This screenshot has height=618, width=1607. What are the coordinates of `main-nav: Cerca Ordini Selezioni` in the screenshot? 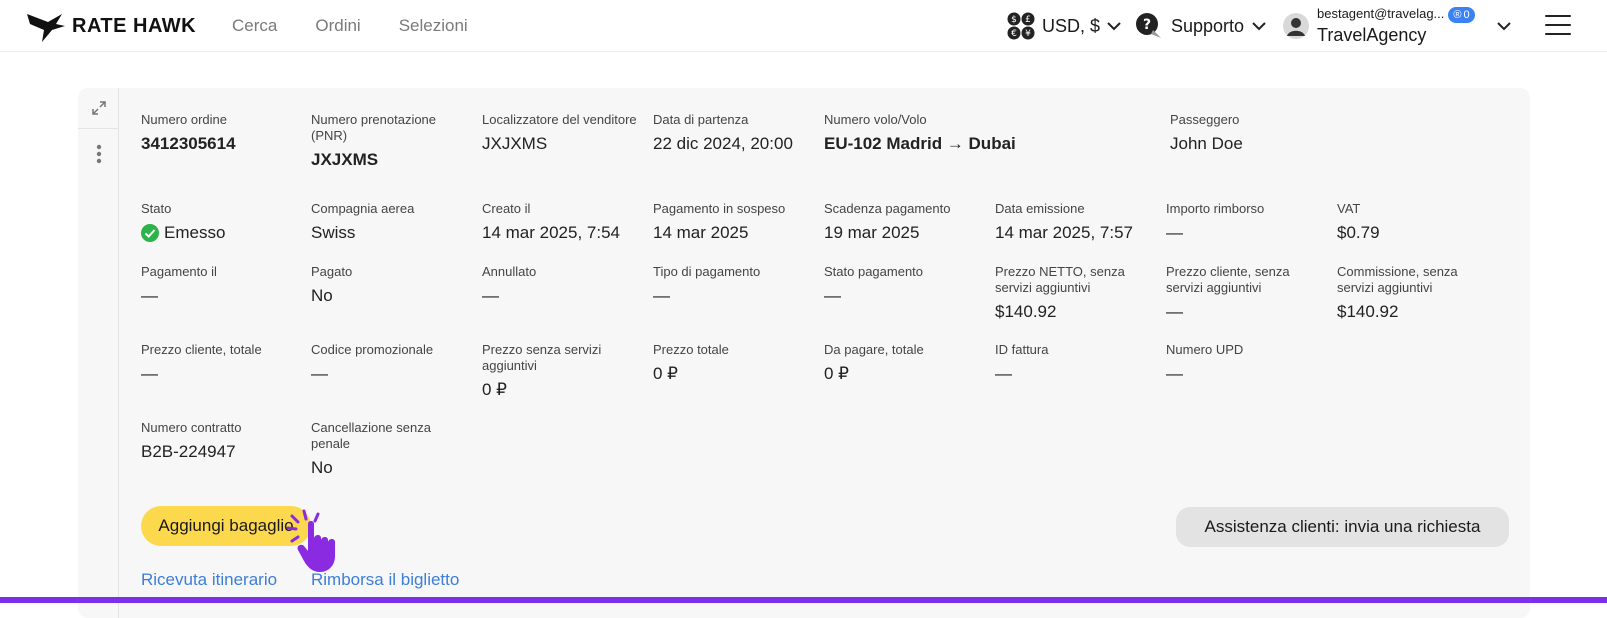 It's located at (350, 26).